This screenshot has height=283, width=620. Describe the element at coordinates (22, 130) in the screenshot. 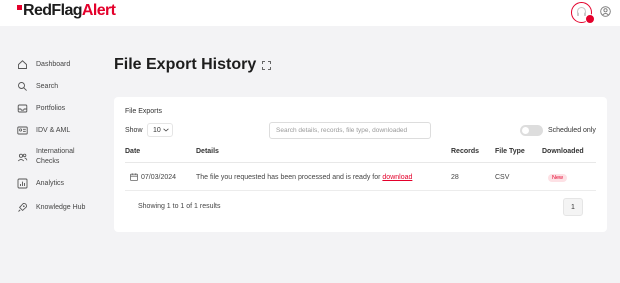

I see `id-card-icon` at that location.